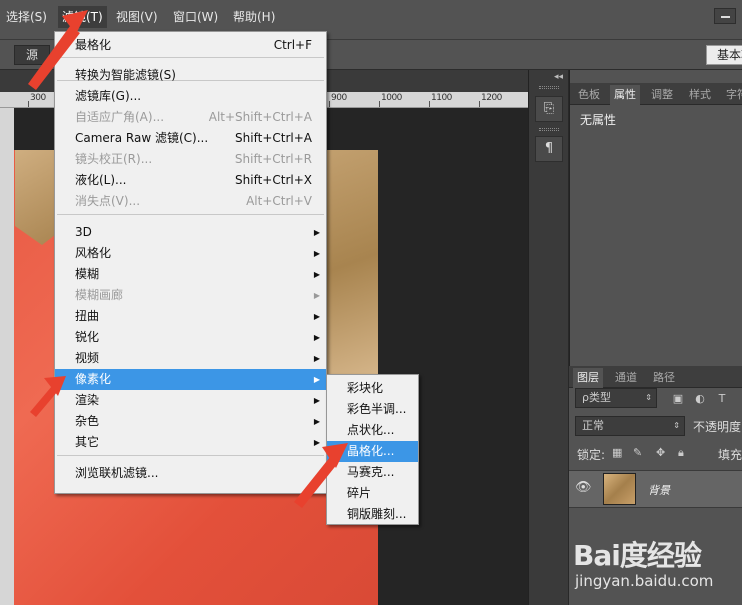 This screenshot has width=742, height=605. Describe the element at coordinates (725, 16) in the screenshot. I see `minimize-button` at that location.